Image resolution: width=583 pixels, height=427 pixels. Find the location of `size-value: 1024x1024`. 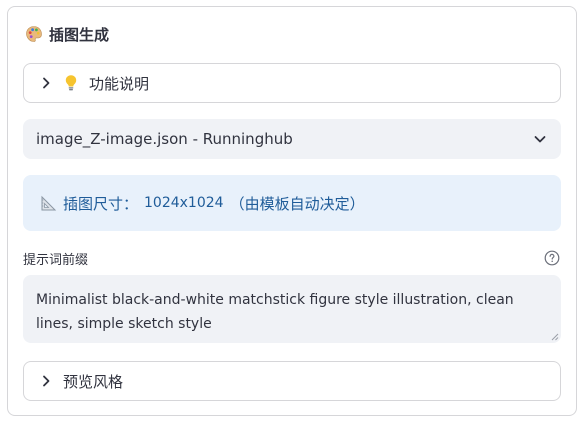

size-value: 1024x1024 is located at coordinates (184, 203).